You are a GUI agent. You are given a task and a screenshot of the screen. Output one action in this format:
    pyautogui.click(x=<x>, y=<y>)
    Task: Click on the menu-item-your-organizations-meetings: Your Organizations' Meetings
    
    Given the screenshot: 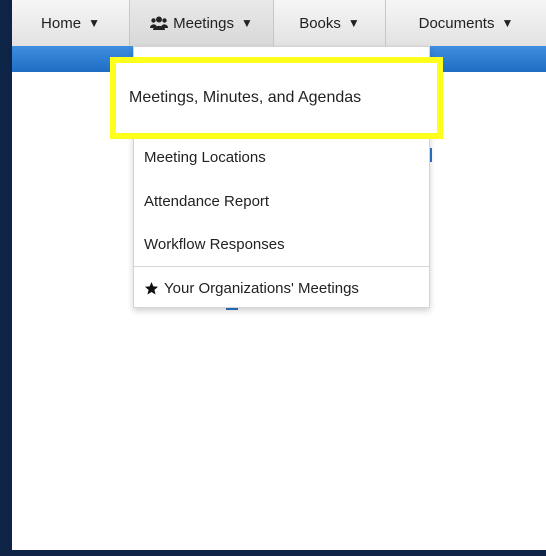 What is the action you would take?
    pyautogui.click(x=281, y=288)
    